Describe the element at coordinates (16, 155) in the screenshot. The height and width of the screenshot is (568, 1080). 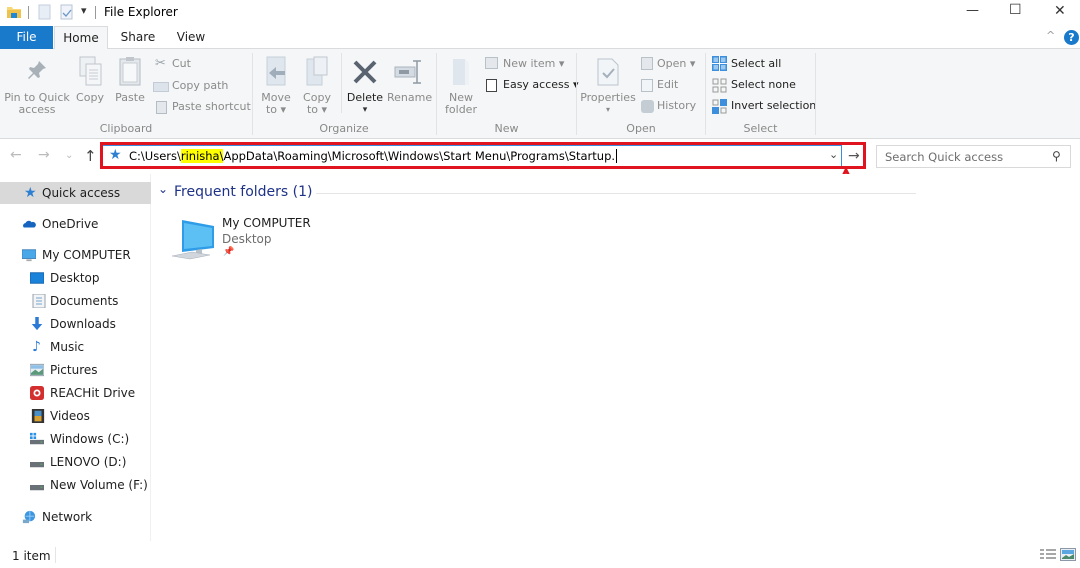
I see `back-button: ←` at that location.